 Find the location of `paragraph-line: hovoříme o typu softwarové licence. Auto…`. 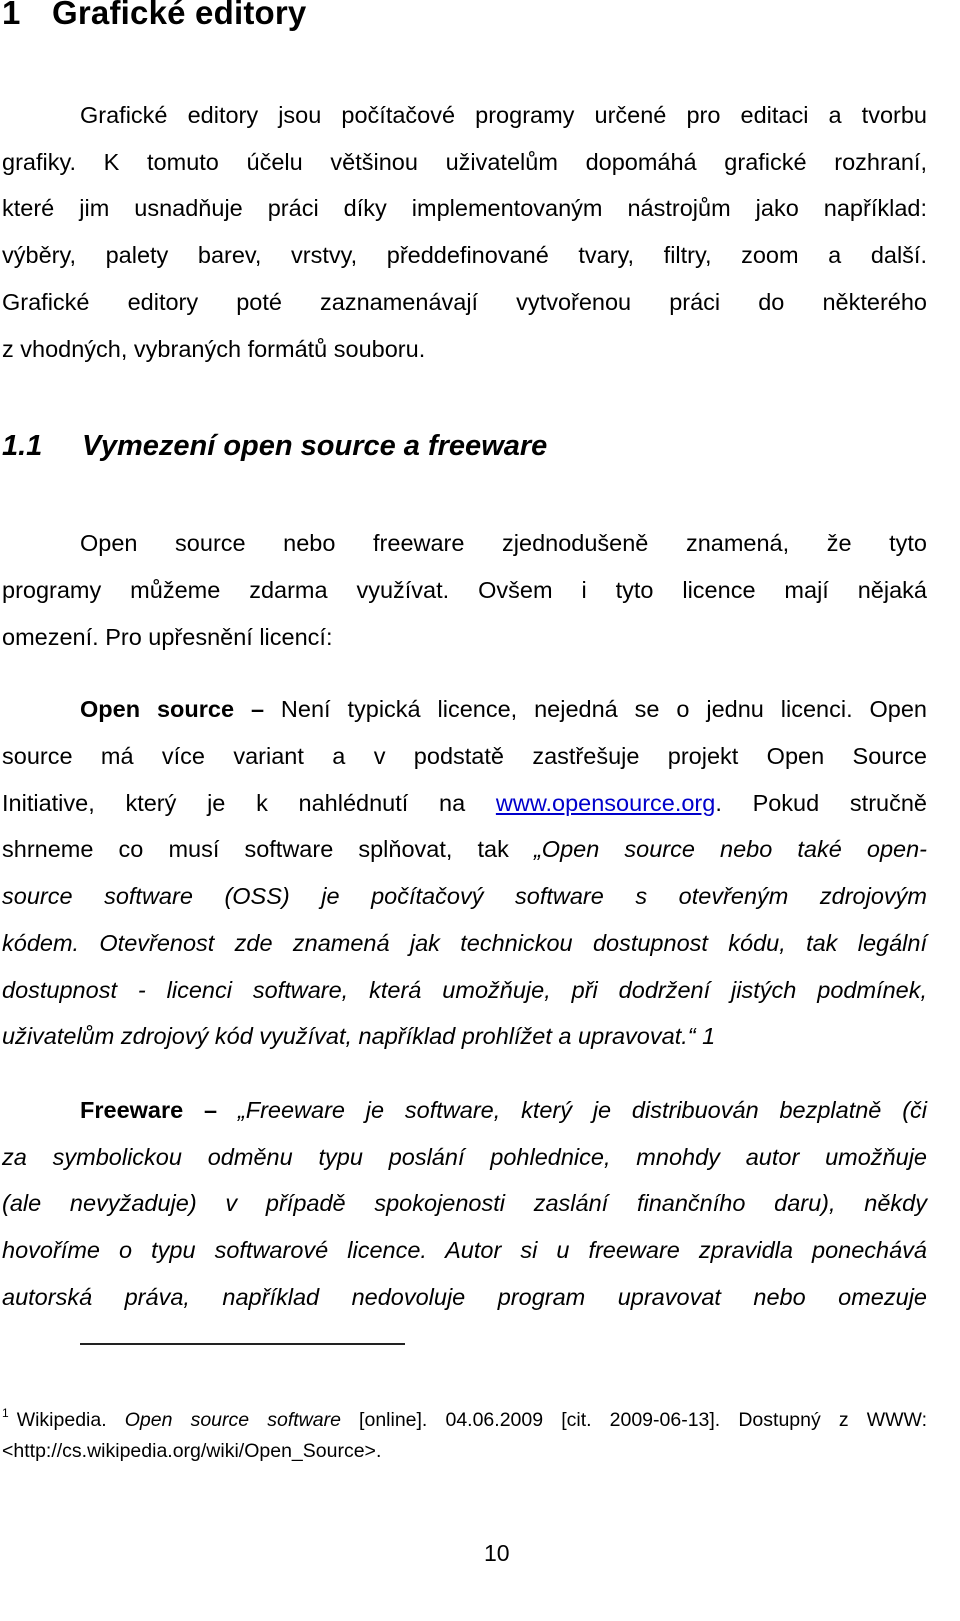

paragraph-line: hovoříme o typu softwarové licence. Auto… is located at coordinates (464, 1250).